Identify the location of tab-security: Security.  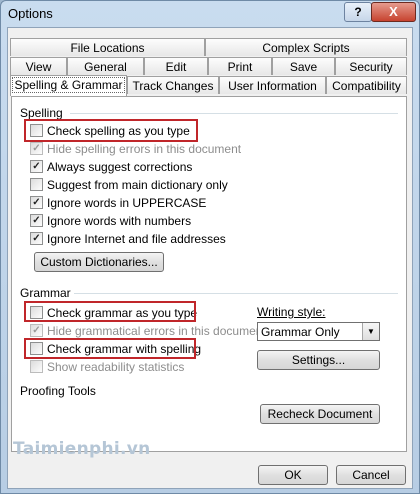
(371, 66).